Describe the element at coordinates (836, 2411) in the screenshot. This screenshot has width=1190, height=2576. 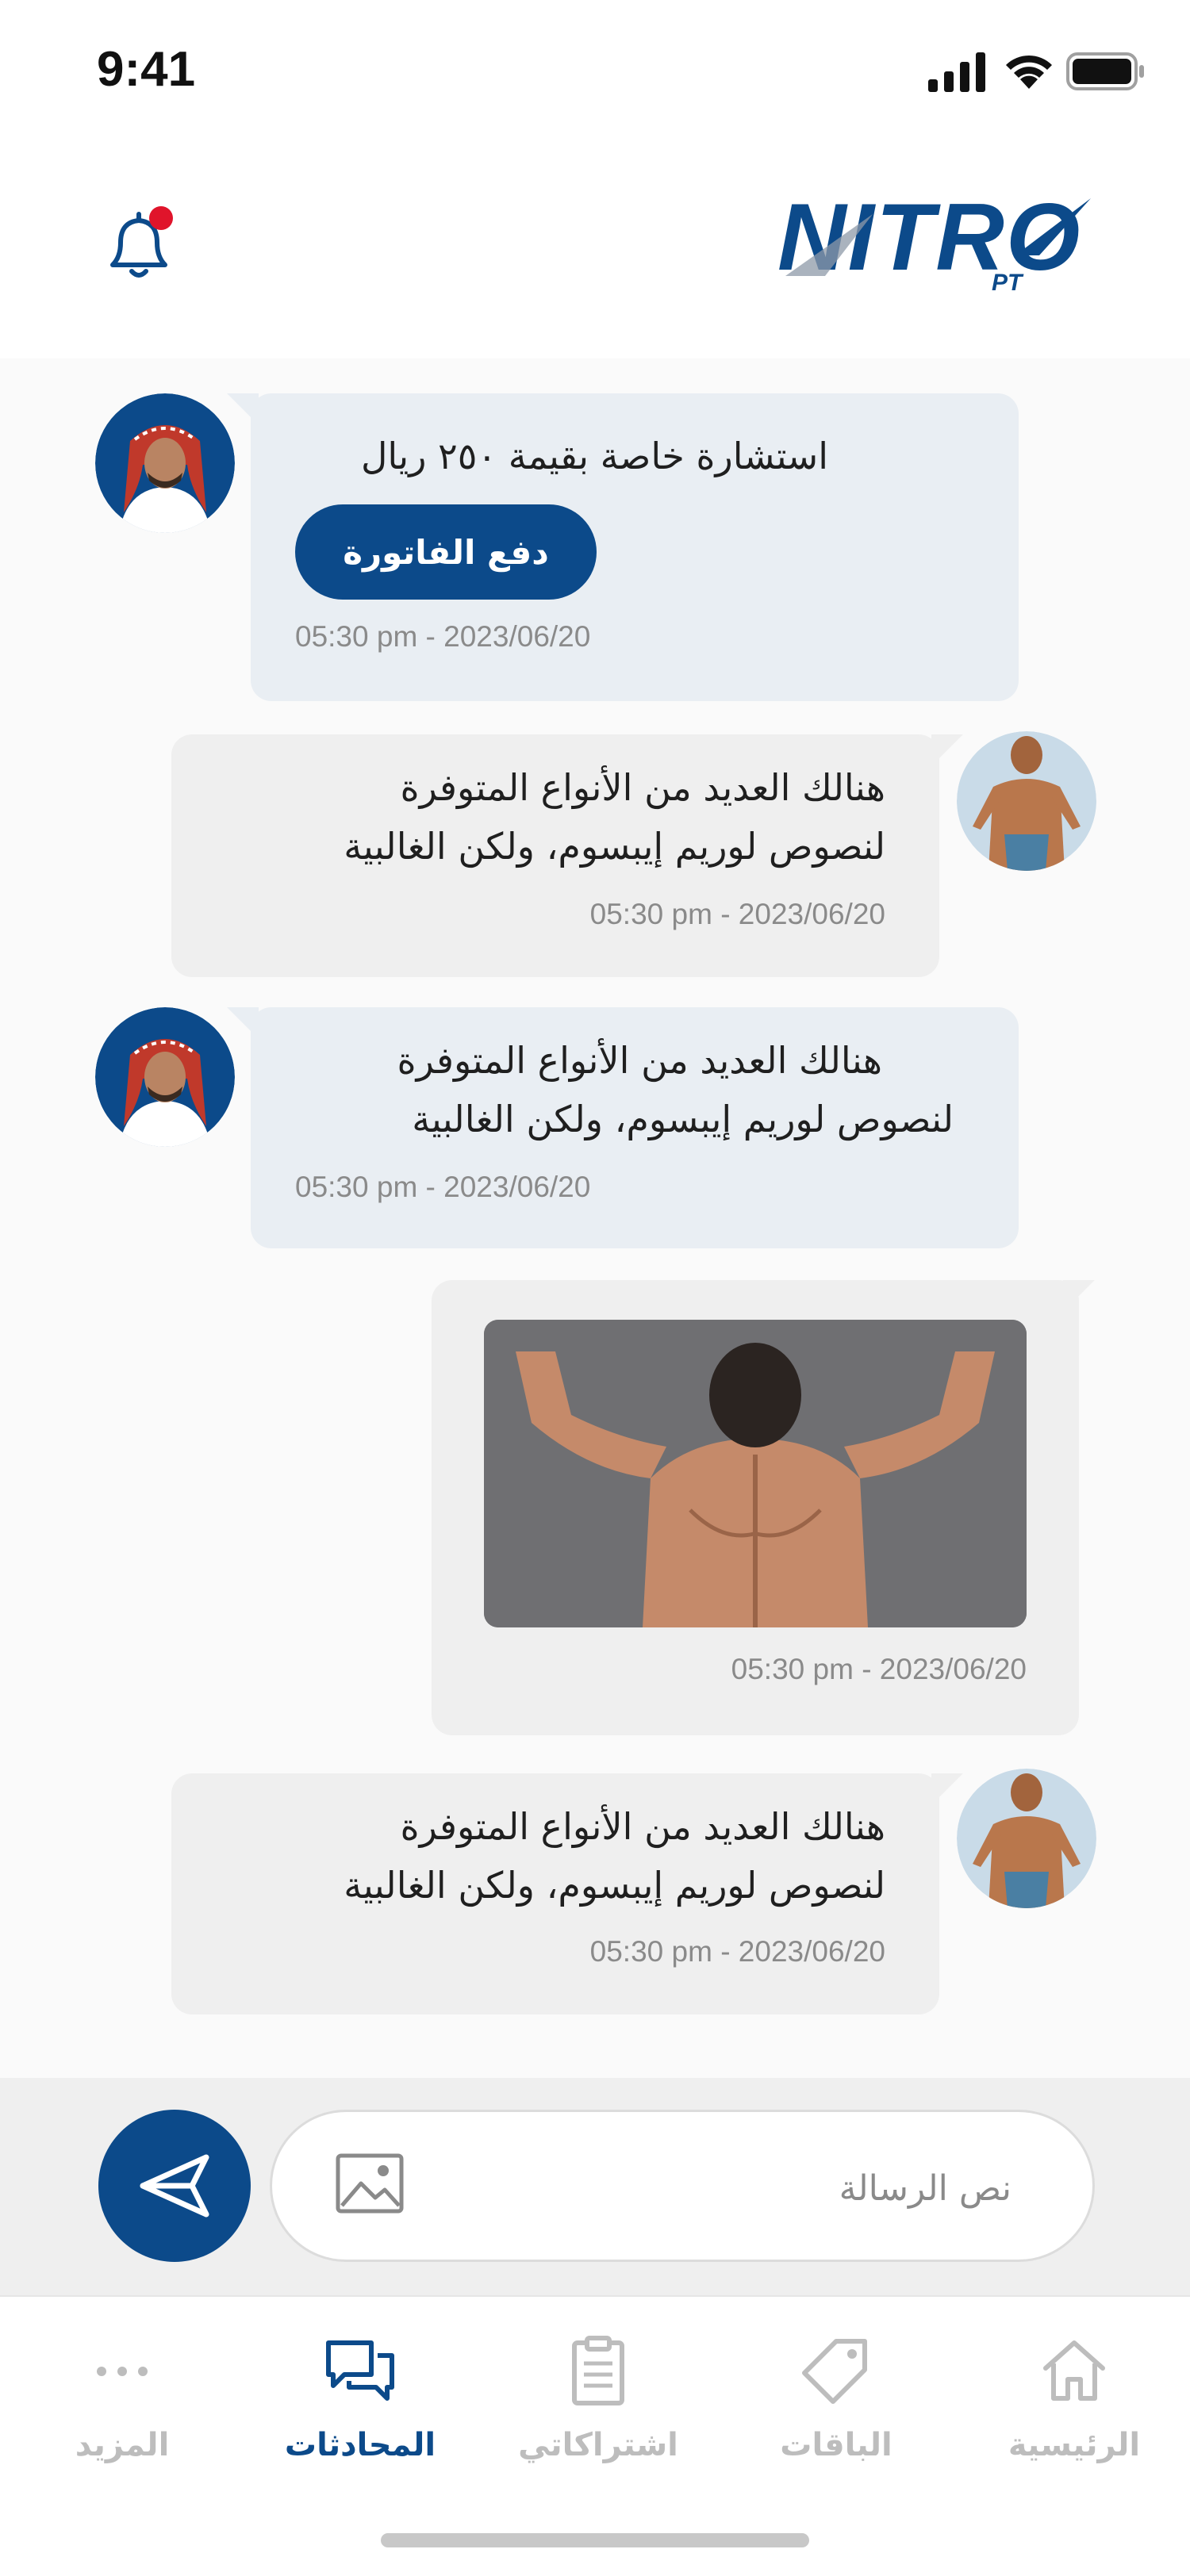
I see `tab-packages: الباقات` at that location.